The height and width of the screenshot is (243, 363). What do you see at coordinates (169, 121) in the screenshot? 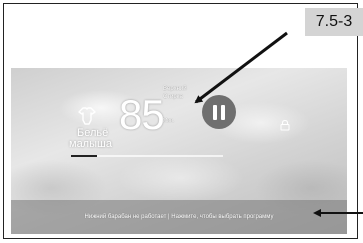
I see `time-unit: Мин.` at bounding box center [169, 121].